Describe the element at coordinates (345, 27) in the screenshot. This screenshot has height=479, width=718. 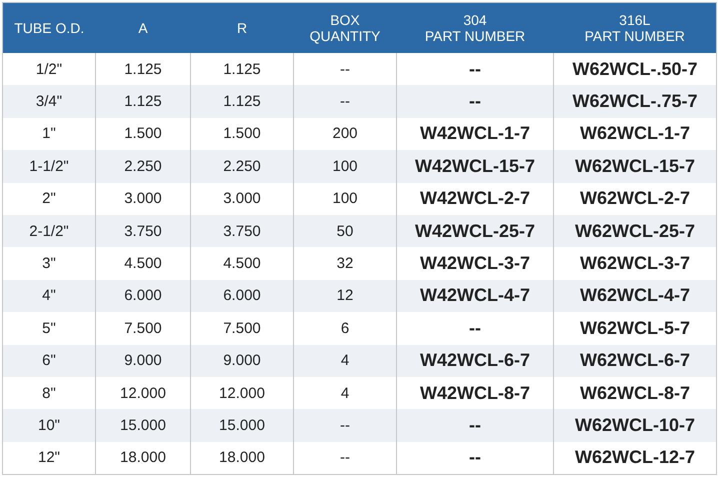
I see `column-header: BOX QUANTITY` at that location.